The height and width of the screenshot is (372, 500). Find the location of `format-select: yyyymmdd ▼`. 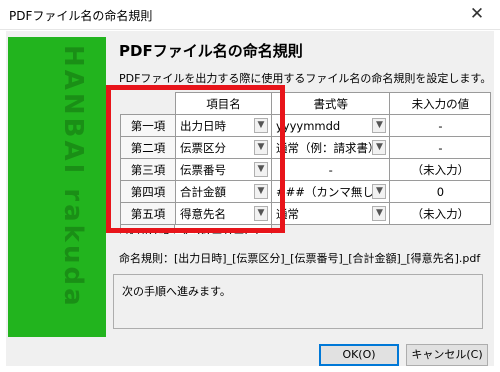

format-select: yyyymmdd ▼ is located at coordinates (330, 125).